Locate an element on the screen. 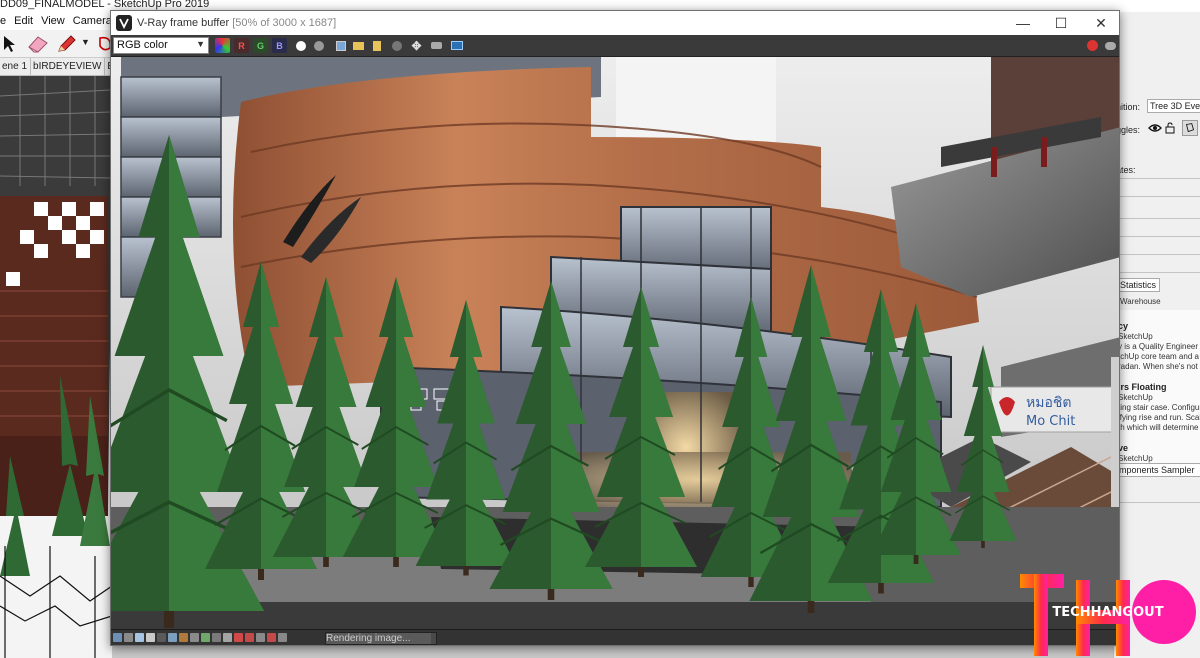 The image size is (1200, 658). eye-icon is located at coordinates (1155, 128).